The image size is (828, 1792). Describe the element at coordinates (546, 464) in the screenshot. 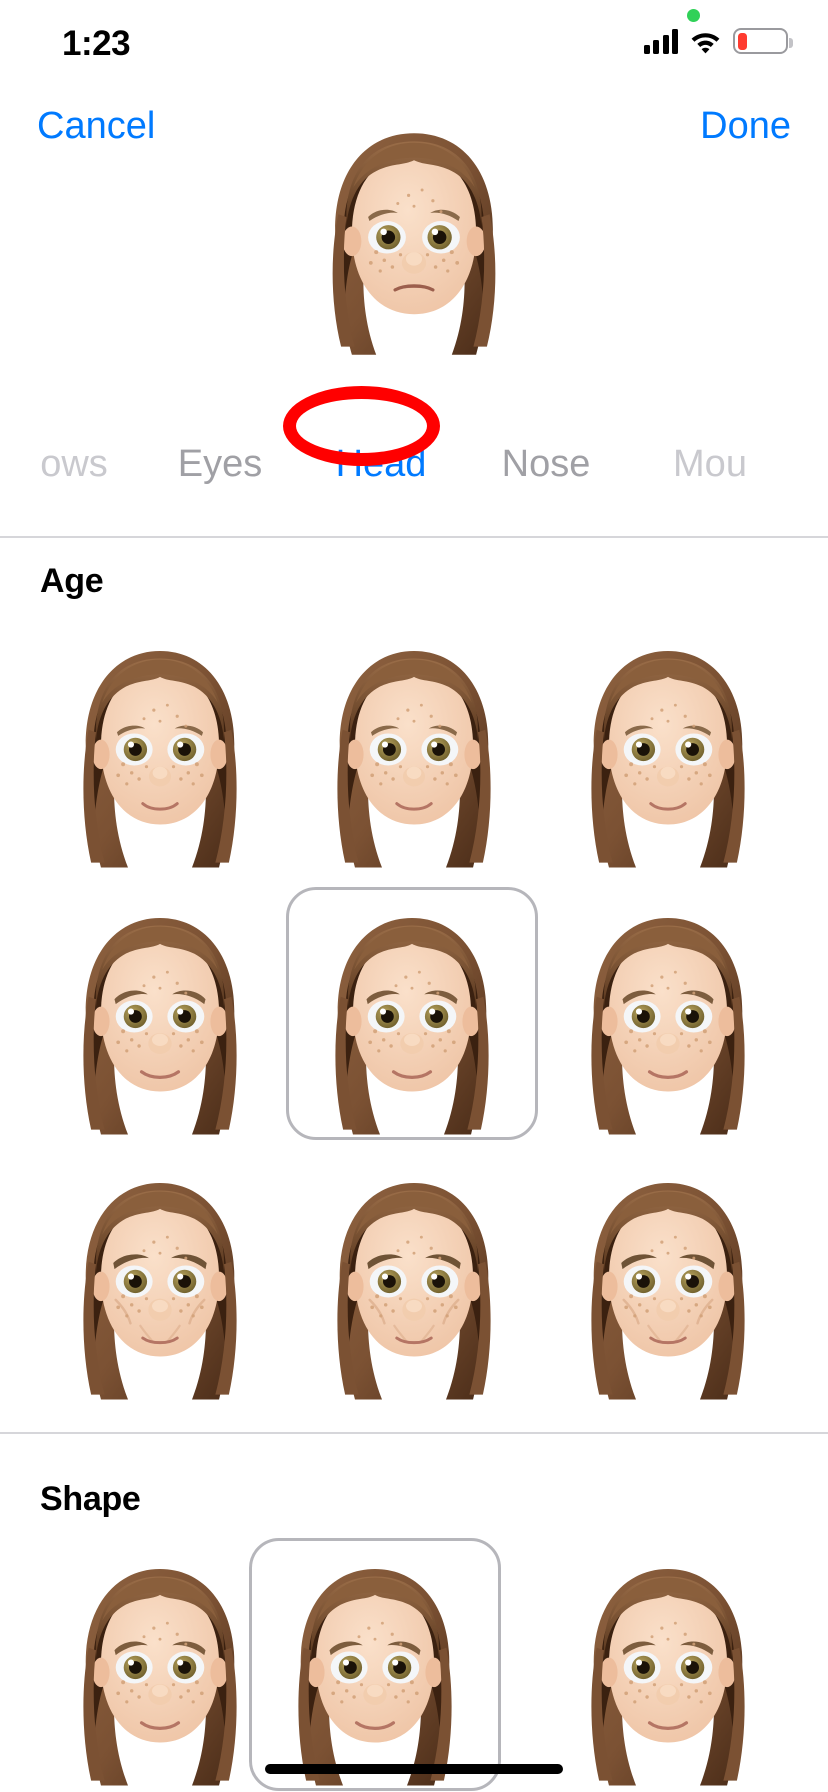

I see `tab-nose: Nose` at that location.